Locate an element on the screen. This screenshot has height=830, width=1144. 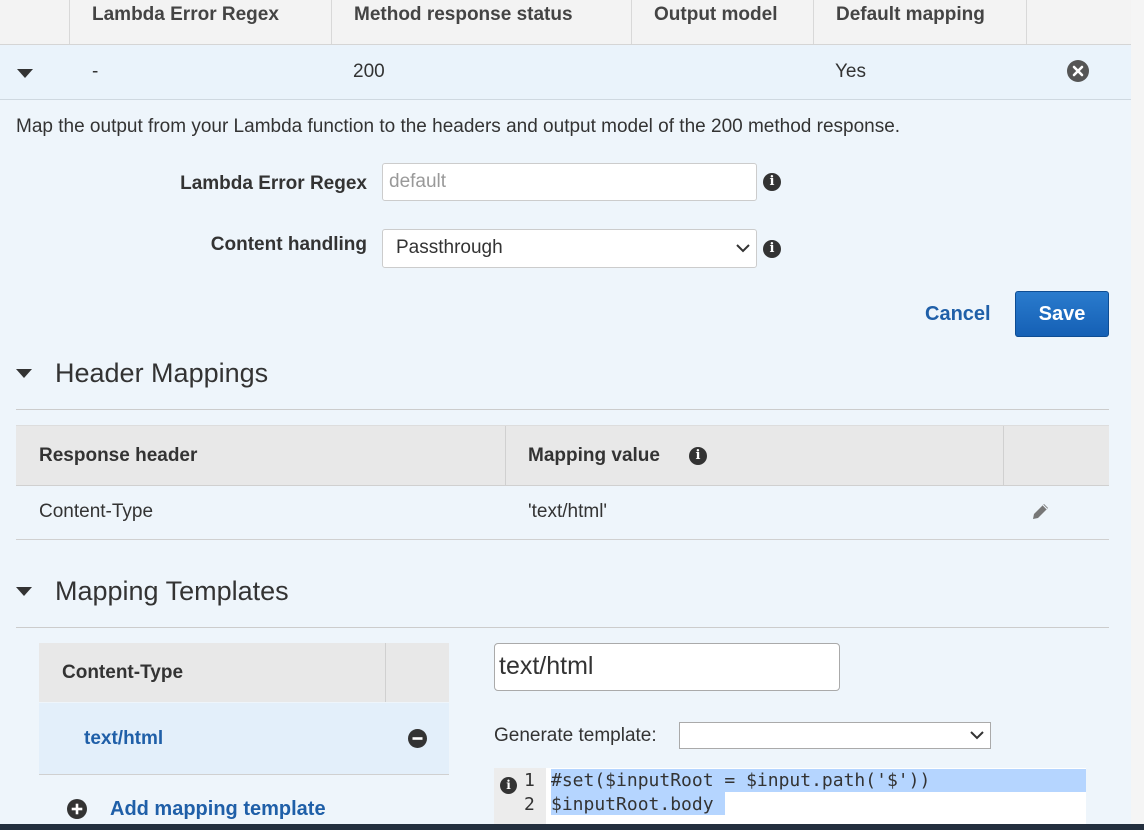
save-button: Save is located at coordinates (1062, 314).